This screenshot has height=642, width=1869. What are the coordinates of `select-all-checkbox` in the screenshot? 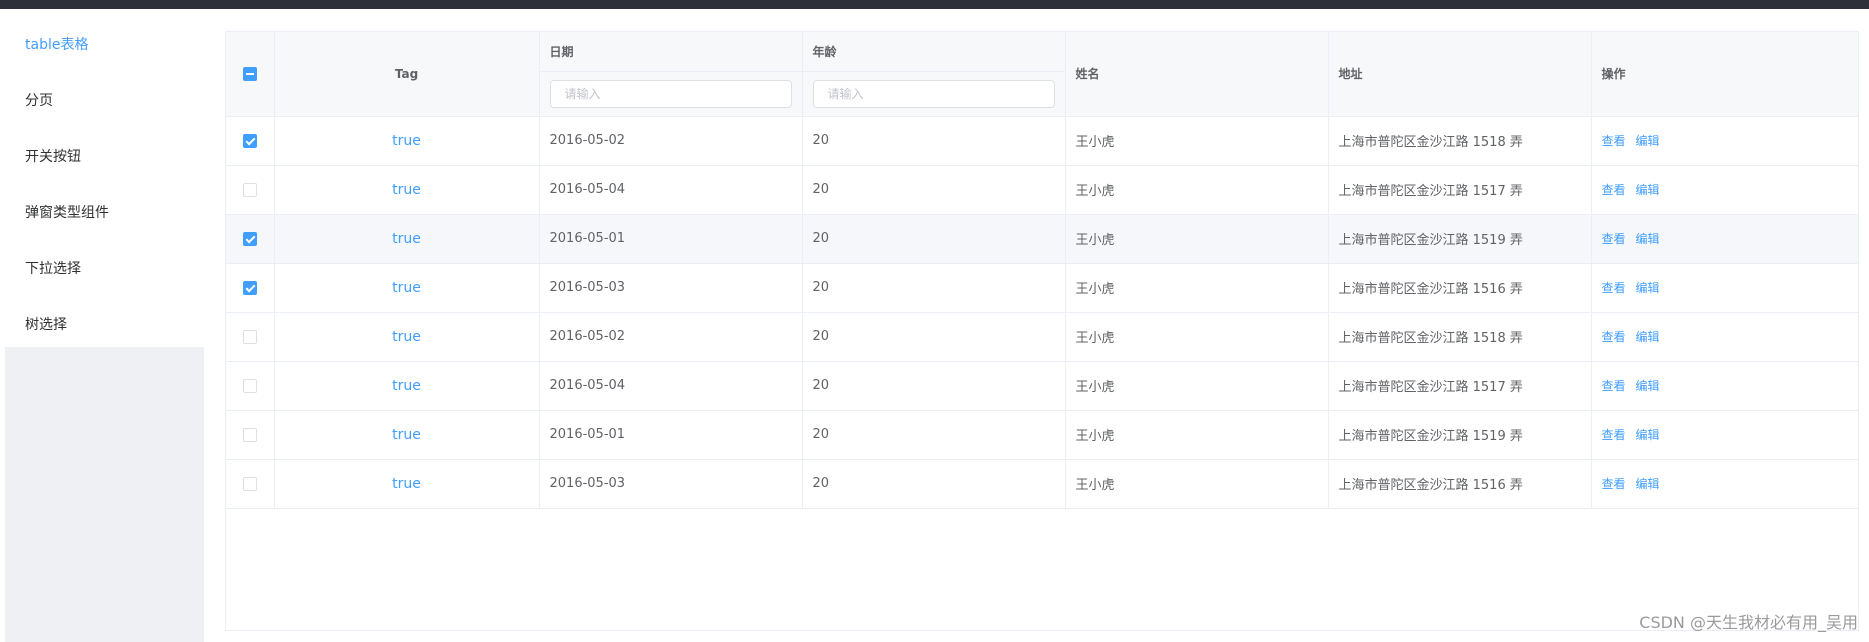 It's located at (249, 74).